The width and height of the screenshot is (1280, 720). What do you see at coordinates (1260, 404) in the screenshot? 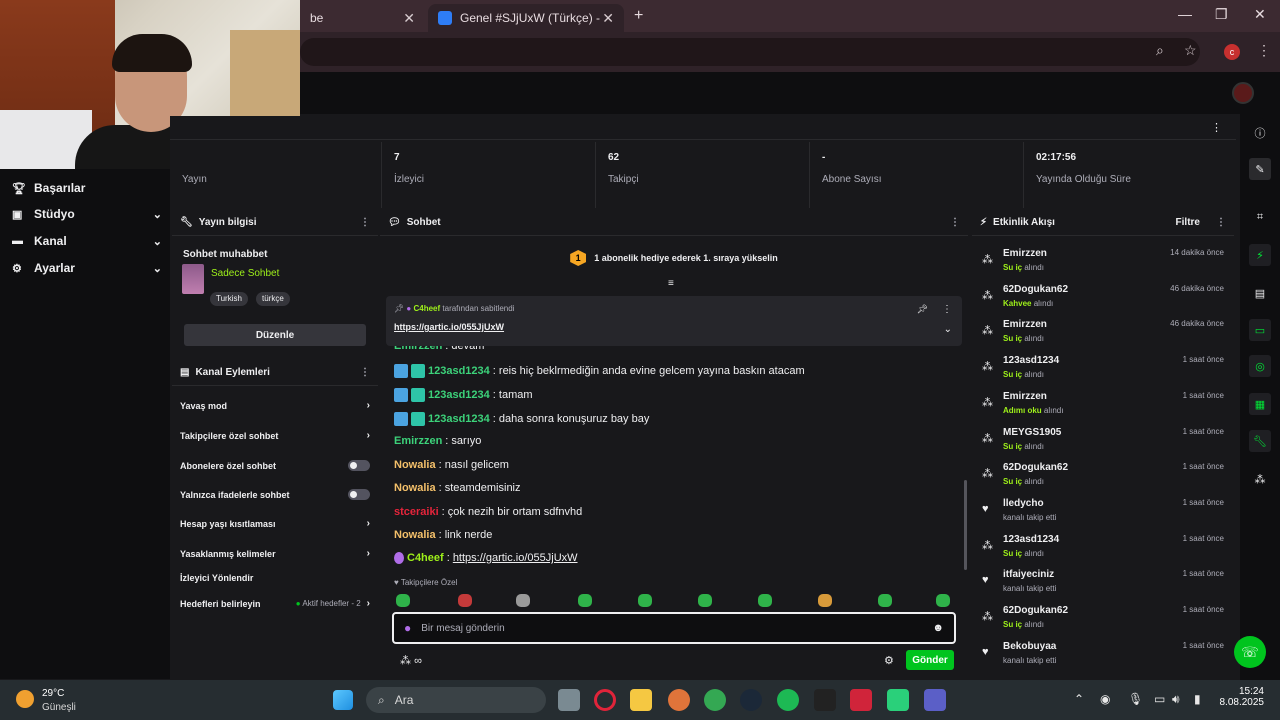
I see `layout-icon: ▦` at bounding box center [1260, 404].